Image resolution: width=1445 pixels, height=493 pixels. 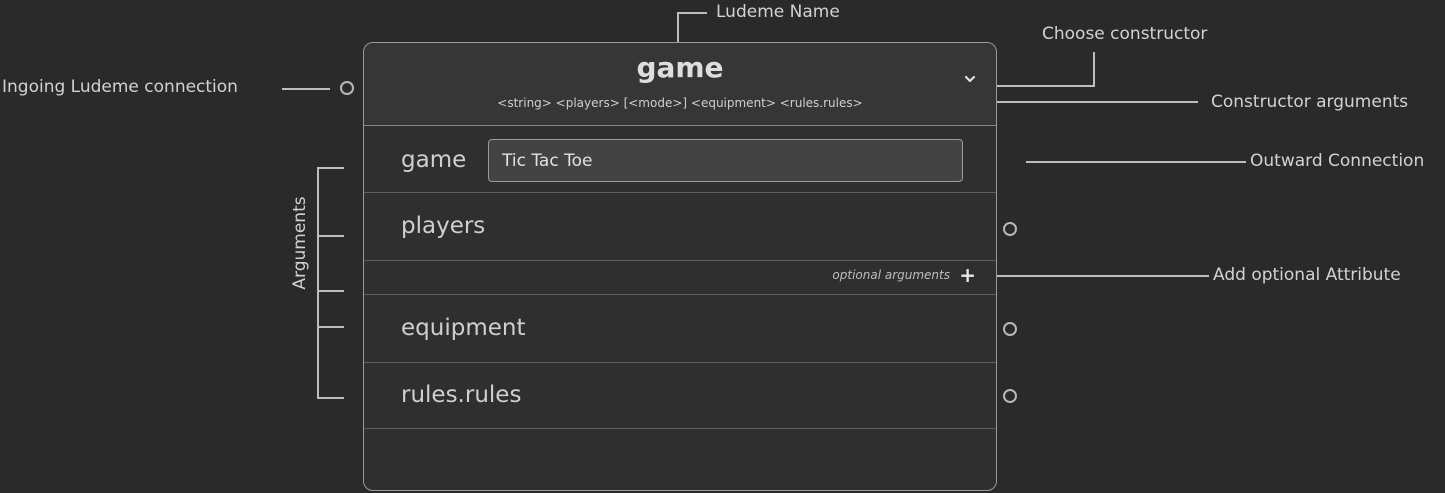 I want to click on outward-connection-label: Outward Connection, so click(x=1337, y=161).